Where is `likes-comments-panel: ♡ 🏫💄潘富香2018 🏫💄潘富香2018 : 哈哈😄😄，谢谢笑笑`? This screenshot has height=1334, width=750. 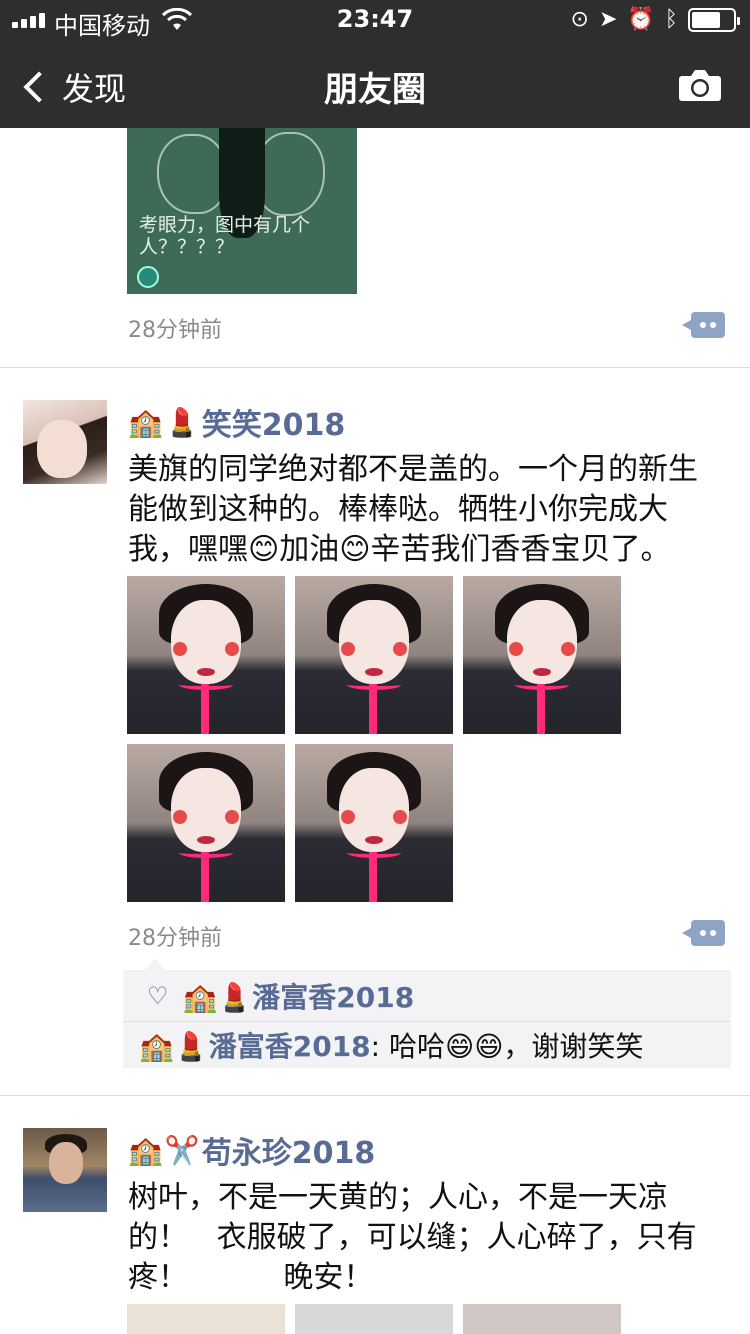 likes-comments-panel: ♡ 🏫💄潘富香2018 🏫💄潘富香2018 : 哈哈😄😄，谢谢笑笑 is located at coordinates (427, 1013).